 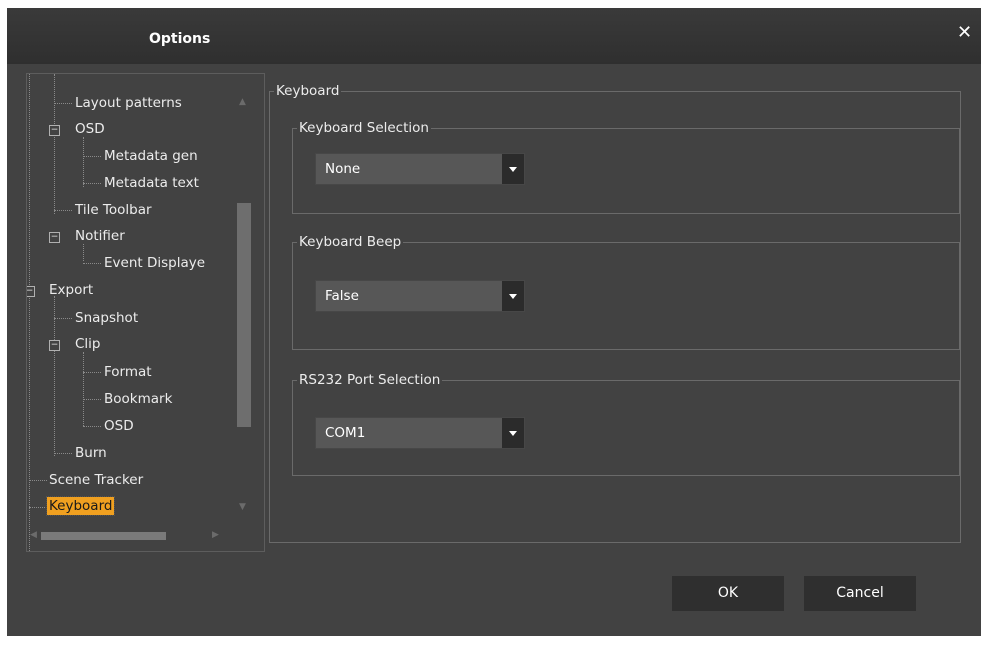 I want to click on keyboard-selection-value: None, so click(x=343, y=169).